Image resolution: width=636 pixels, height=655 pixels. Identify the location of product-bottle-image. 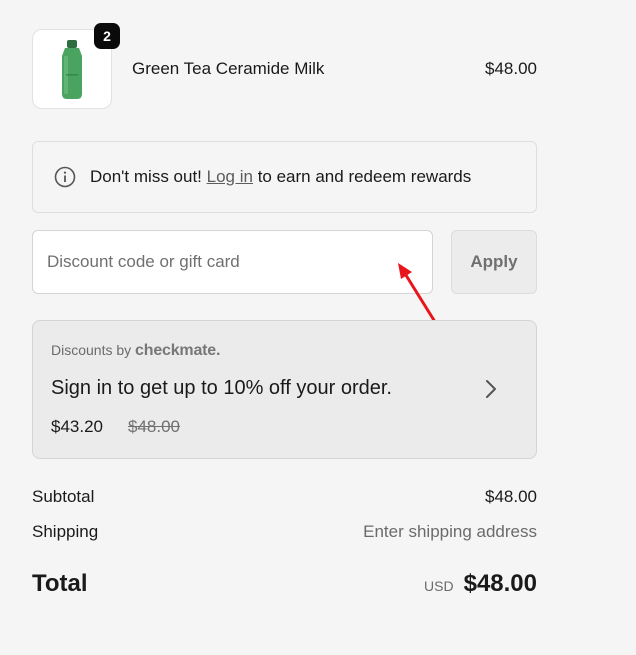
(72, 69).